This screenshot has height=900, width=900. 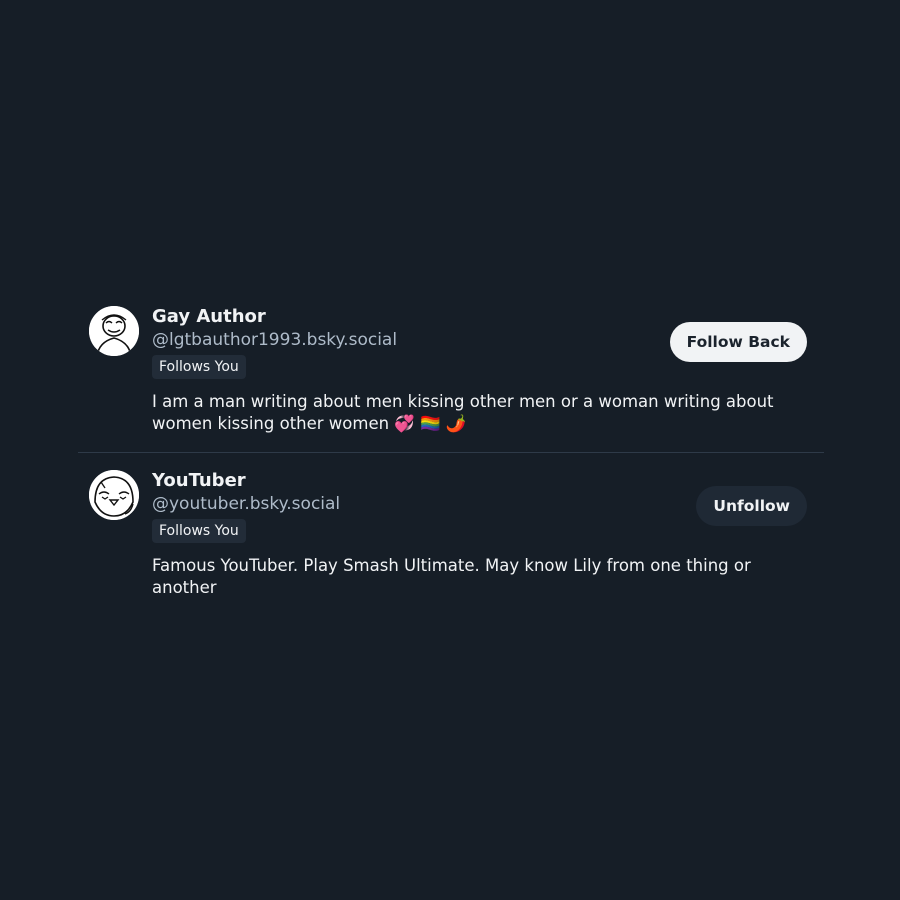 What do you see at coordinates (404, 317) in the screenshot?
I see `display-name: Gay Author` at bounding box center [404, 317].